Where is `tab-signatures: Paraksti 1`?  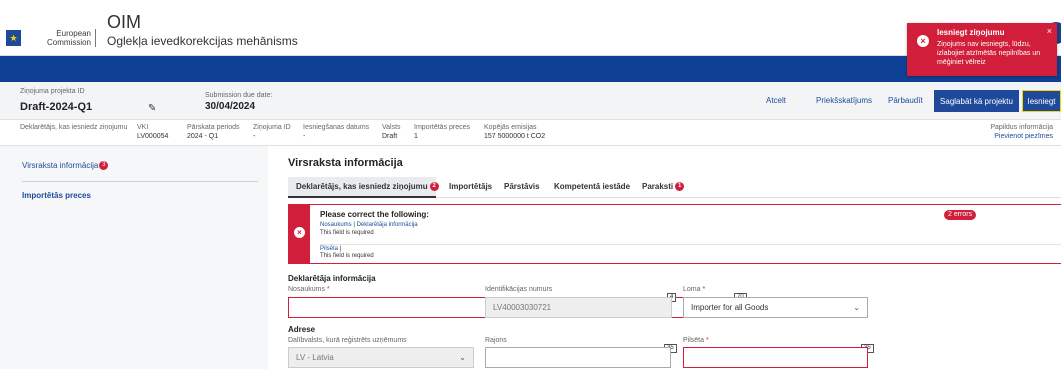 tab-signatures: Paraksti 1 is located at coordinates (663, 187).